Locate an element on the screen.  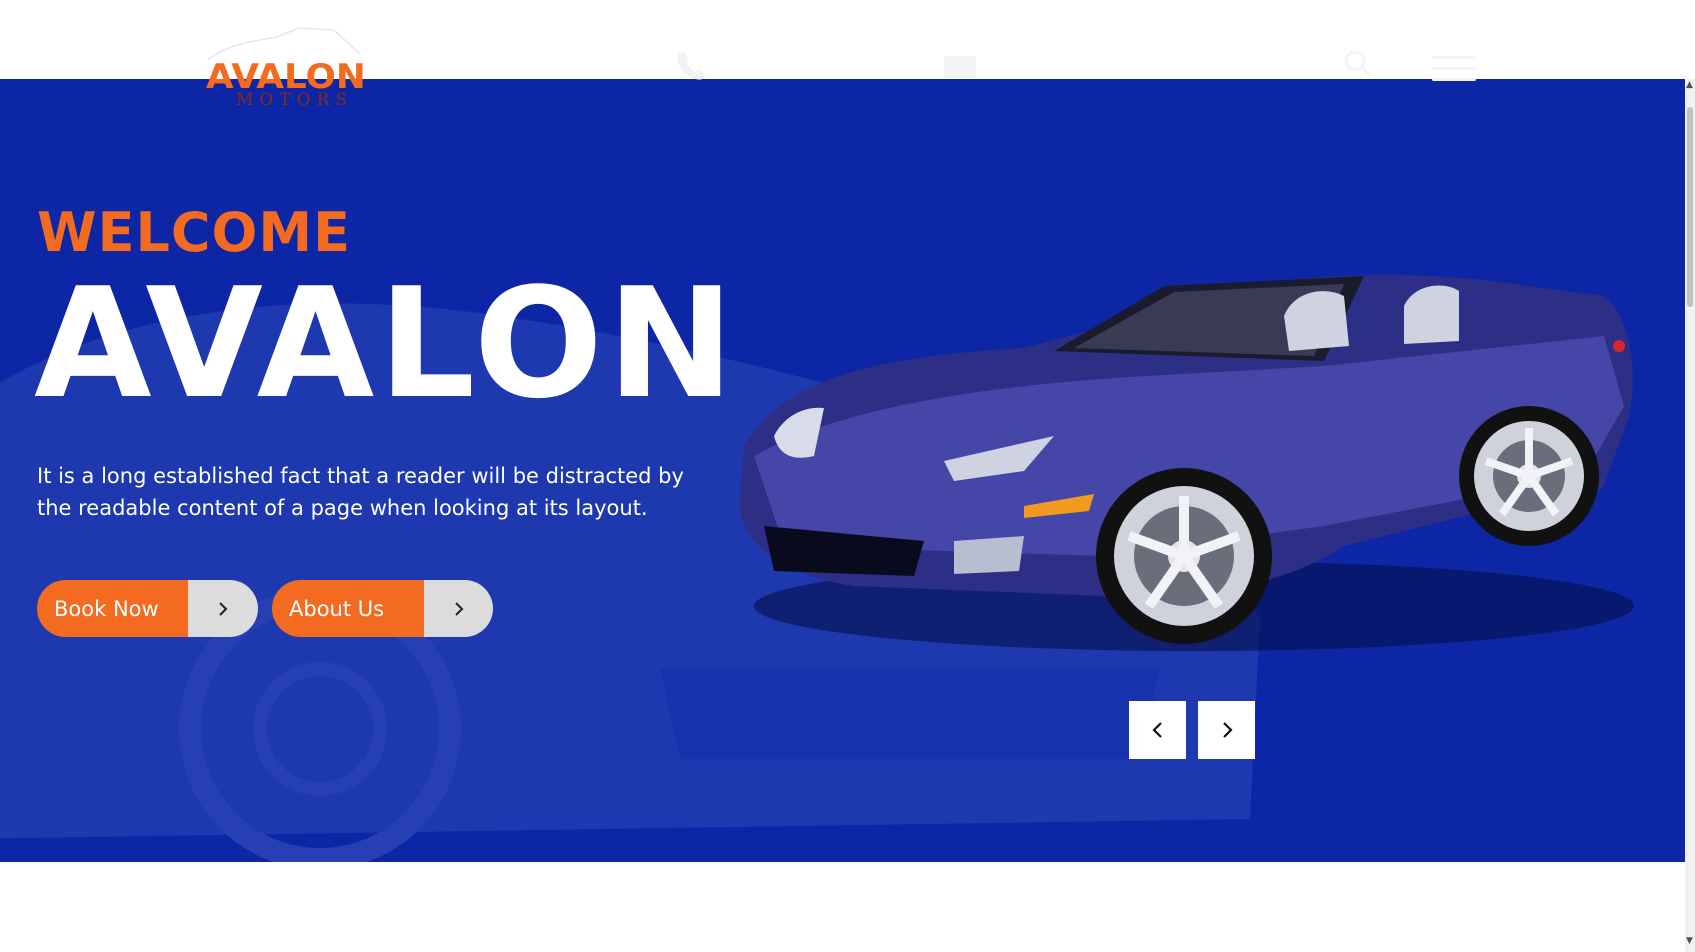
chevron-left-icon is located at coordinates (1156, 730).